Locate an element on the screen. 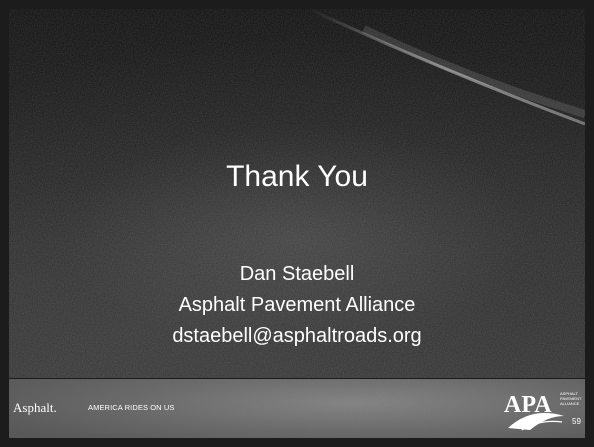  slide-title: Thank You is located at coordinates (297, 176).